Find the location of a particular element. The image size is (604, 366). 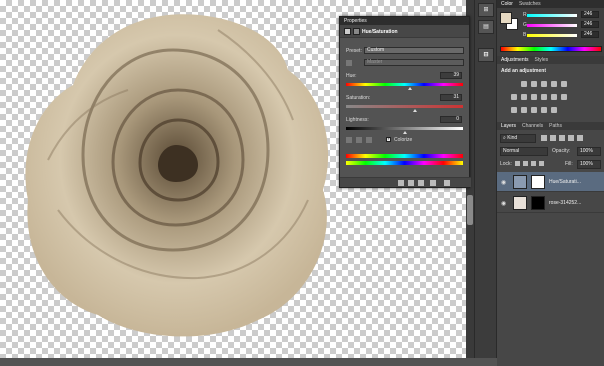

color-balance-icon is located at coordinates (524, 97).